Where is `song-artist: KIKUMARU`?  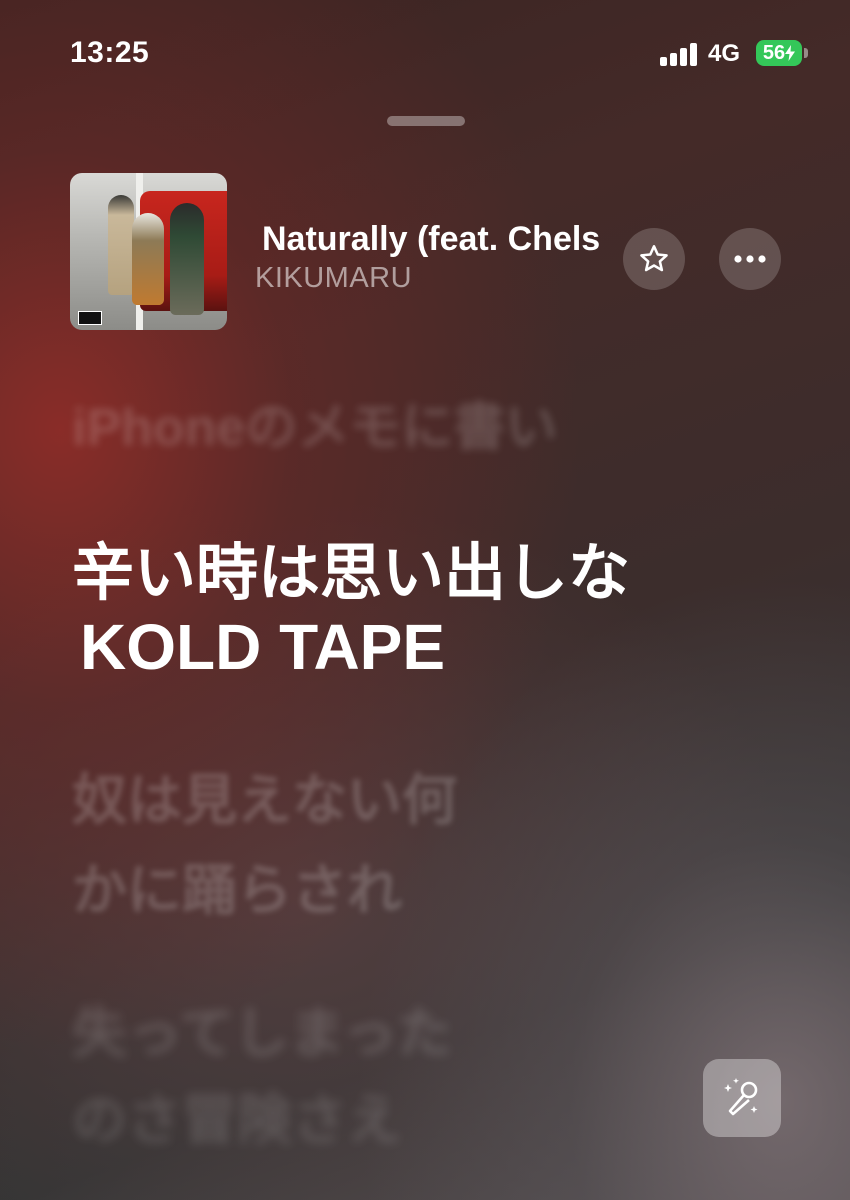
song-artist: KIKUMARU is located at coordinates (333, 278).